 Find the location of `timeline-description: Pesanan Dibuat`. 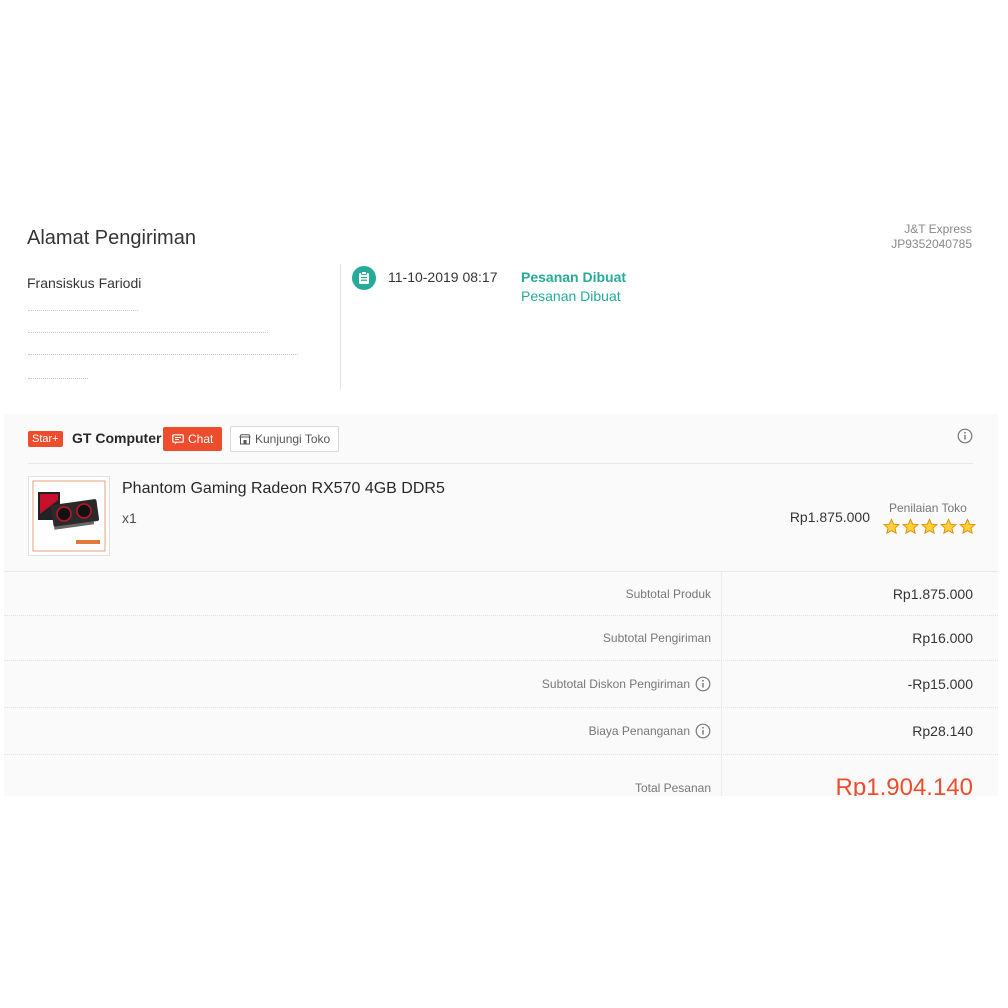

timeline-description: Pesanan Dibuat is located at coordinates (571, 296).